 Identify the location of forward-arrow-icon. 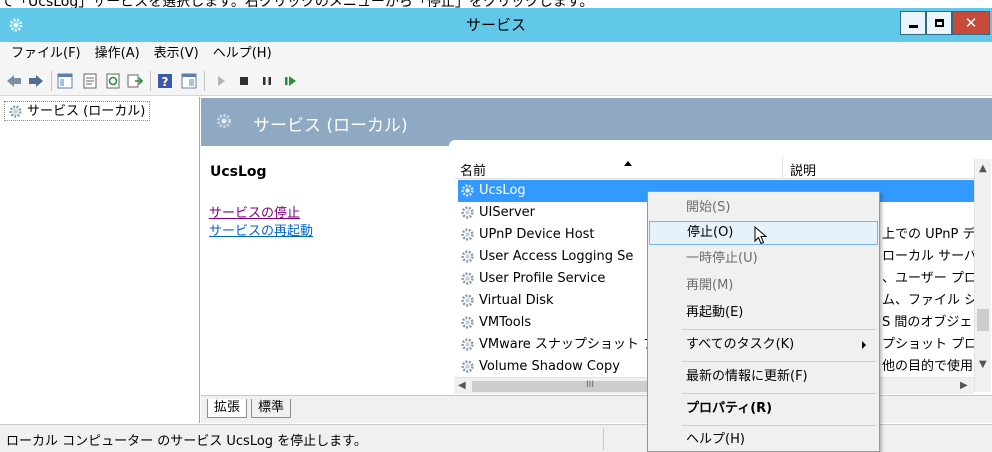
(36, 81).